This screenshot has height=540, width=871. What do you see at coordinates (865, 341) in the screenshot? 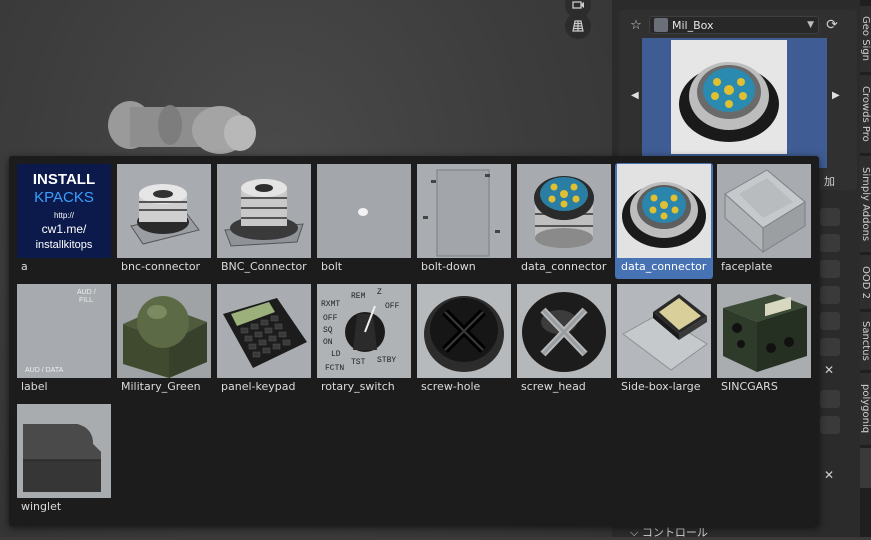
I see `tab-sanctus: Sanctus` at bounding box center [865, 341].